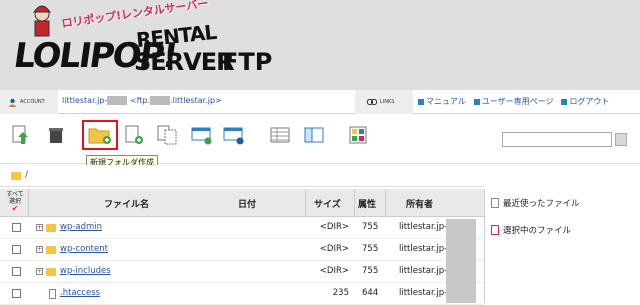 This screenshot has height=305, width=640. What do you see at coordinates (242, 272) in the screenshot?
I see `table-row: + wp-includes <DIR> 755 littlestar.jp-` at bounding box center [242, 272].